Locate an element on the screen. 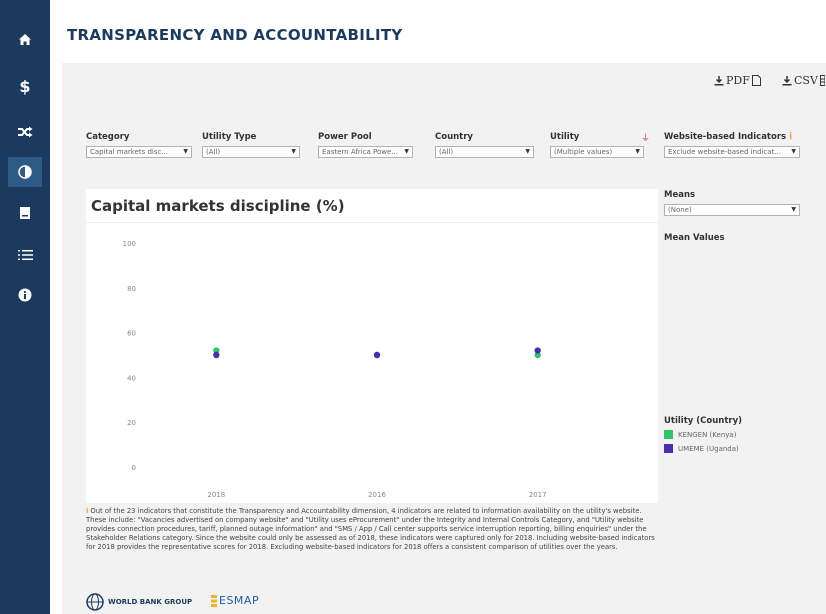 The width and height of the screenshot is (826, 614). pdf-file-icon is located at coordinates (756, 80).